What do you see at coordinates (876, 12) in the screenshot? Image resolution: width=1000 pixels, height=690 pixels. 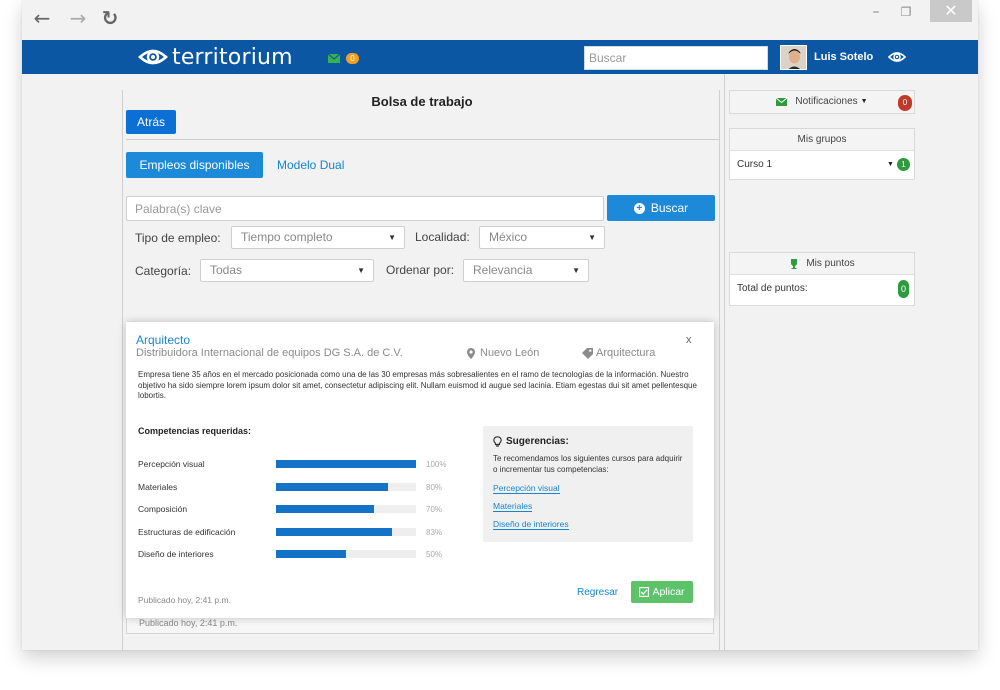 I see `minimize-icon: –` at bounding box center [876, 12].